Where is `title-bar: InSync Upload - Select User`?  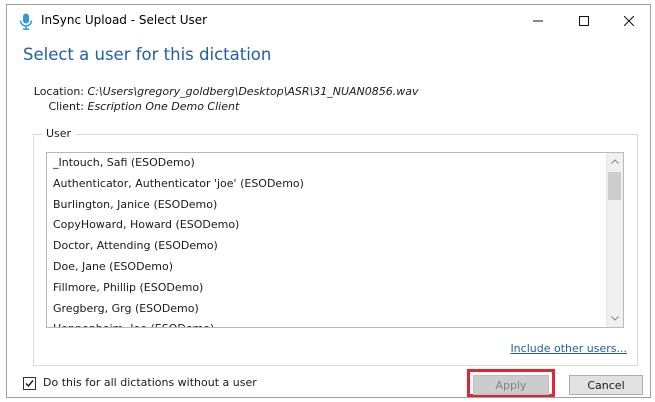 title-bar: InSync Upload - Select User is located at coordinates (328, 21).